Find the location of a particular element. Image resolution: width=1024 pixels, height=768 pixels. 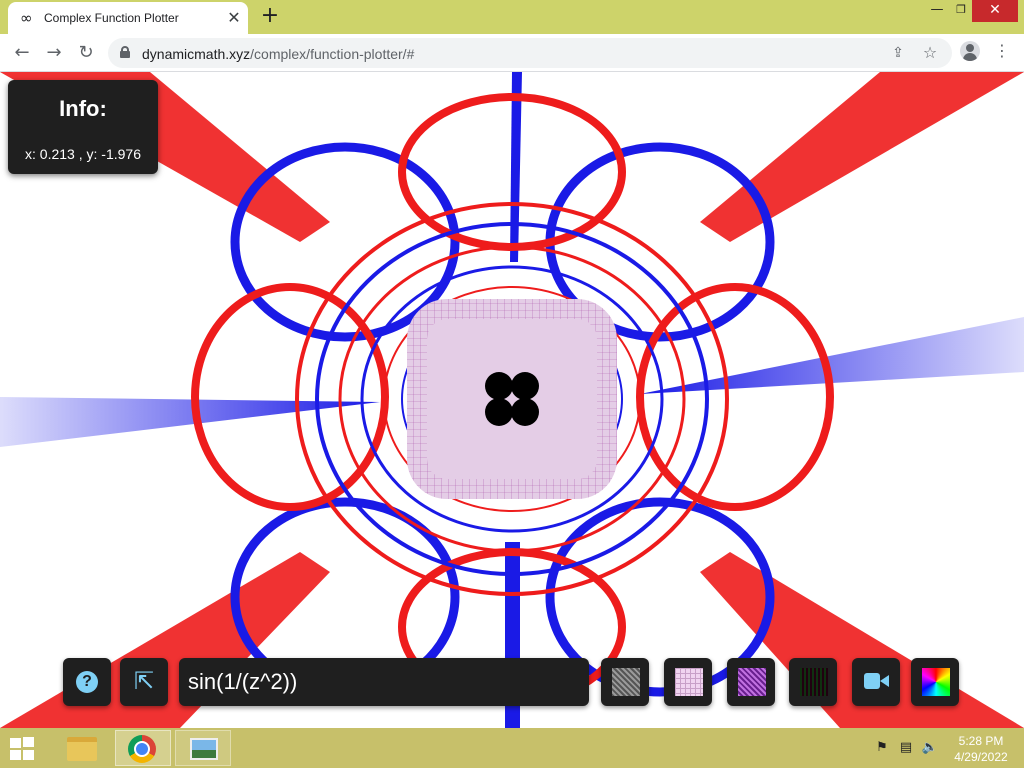

network-icon: ▤ is located at coordinates (906, 748).